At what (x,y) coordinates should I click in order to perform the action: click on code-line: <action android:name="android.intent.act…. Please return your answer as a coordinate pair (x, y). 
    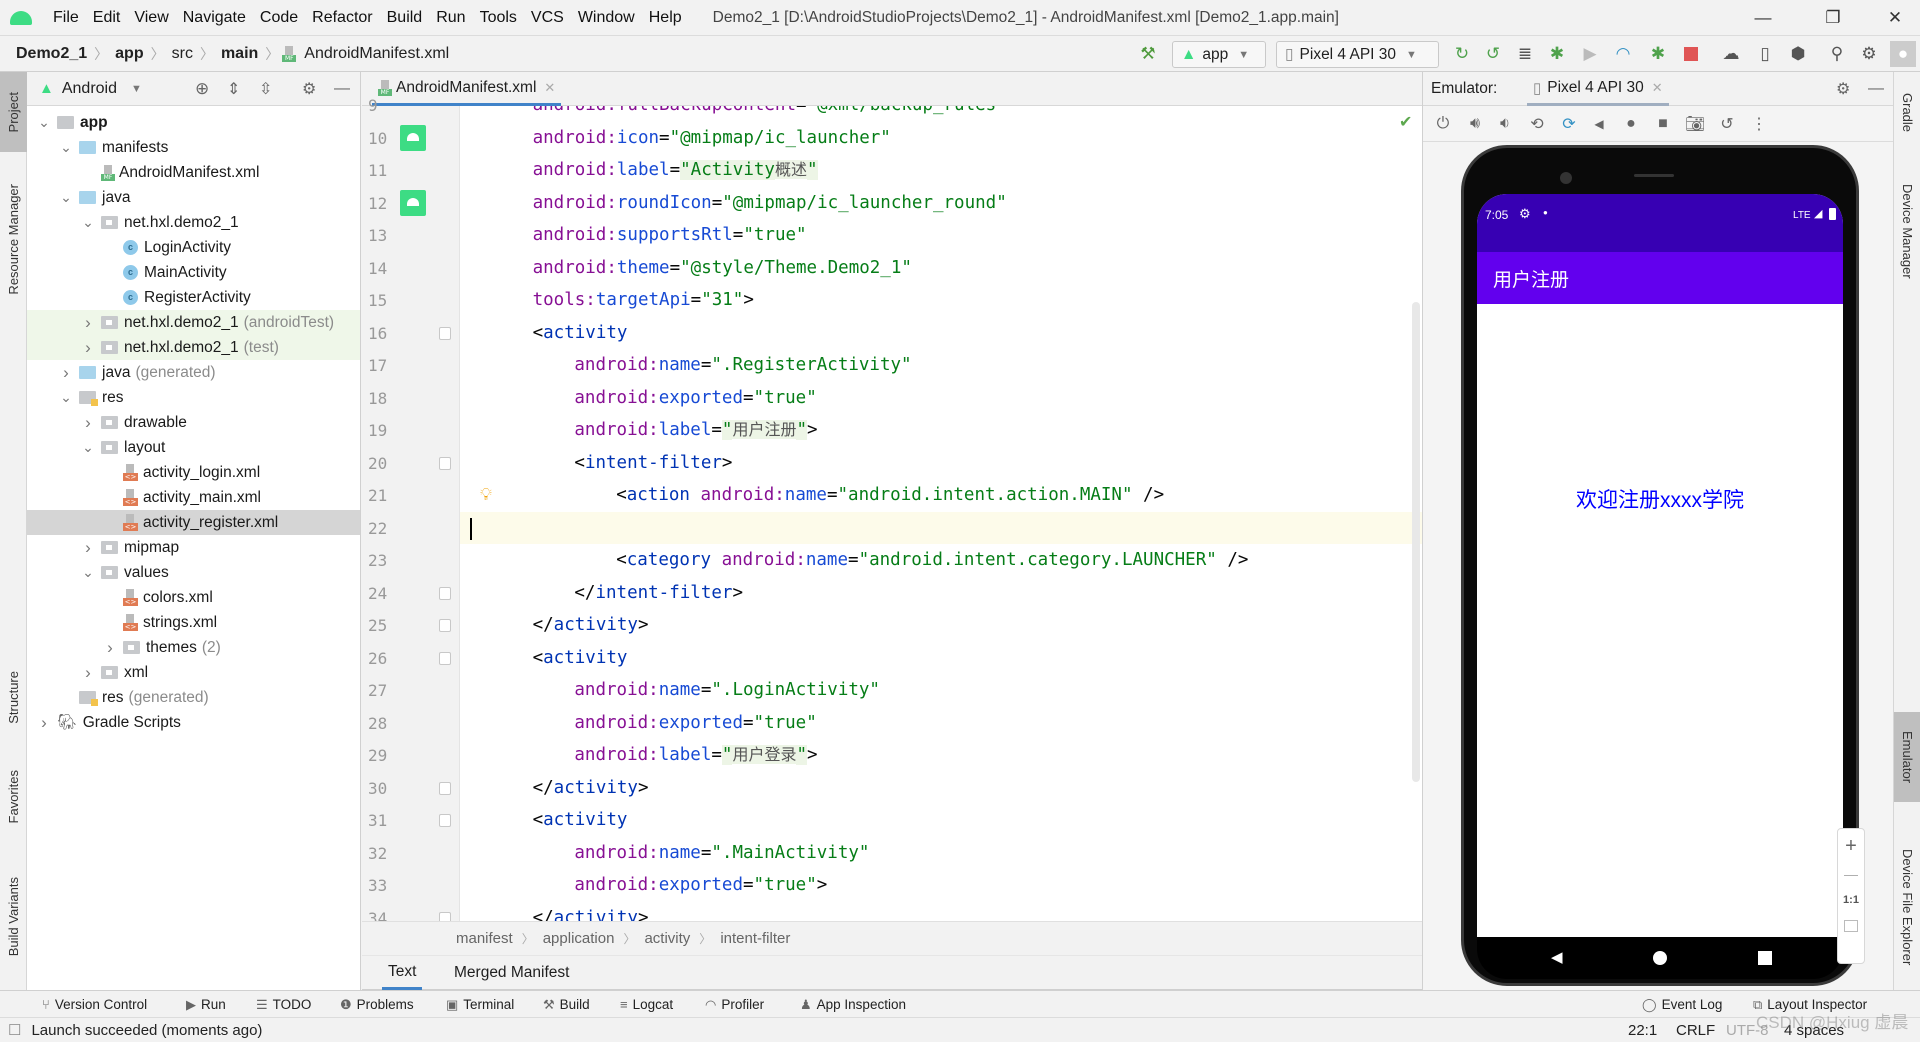
    Looking at the image, I should click on (812, 495).